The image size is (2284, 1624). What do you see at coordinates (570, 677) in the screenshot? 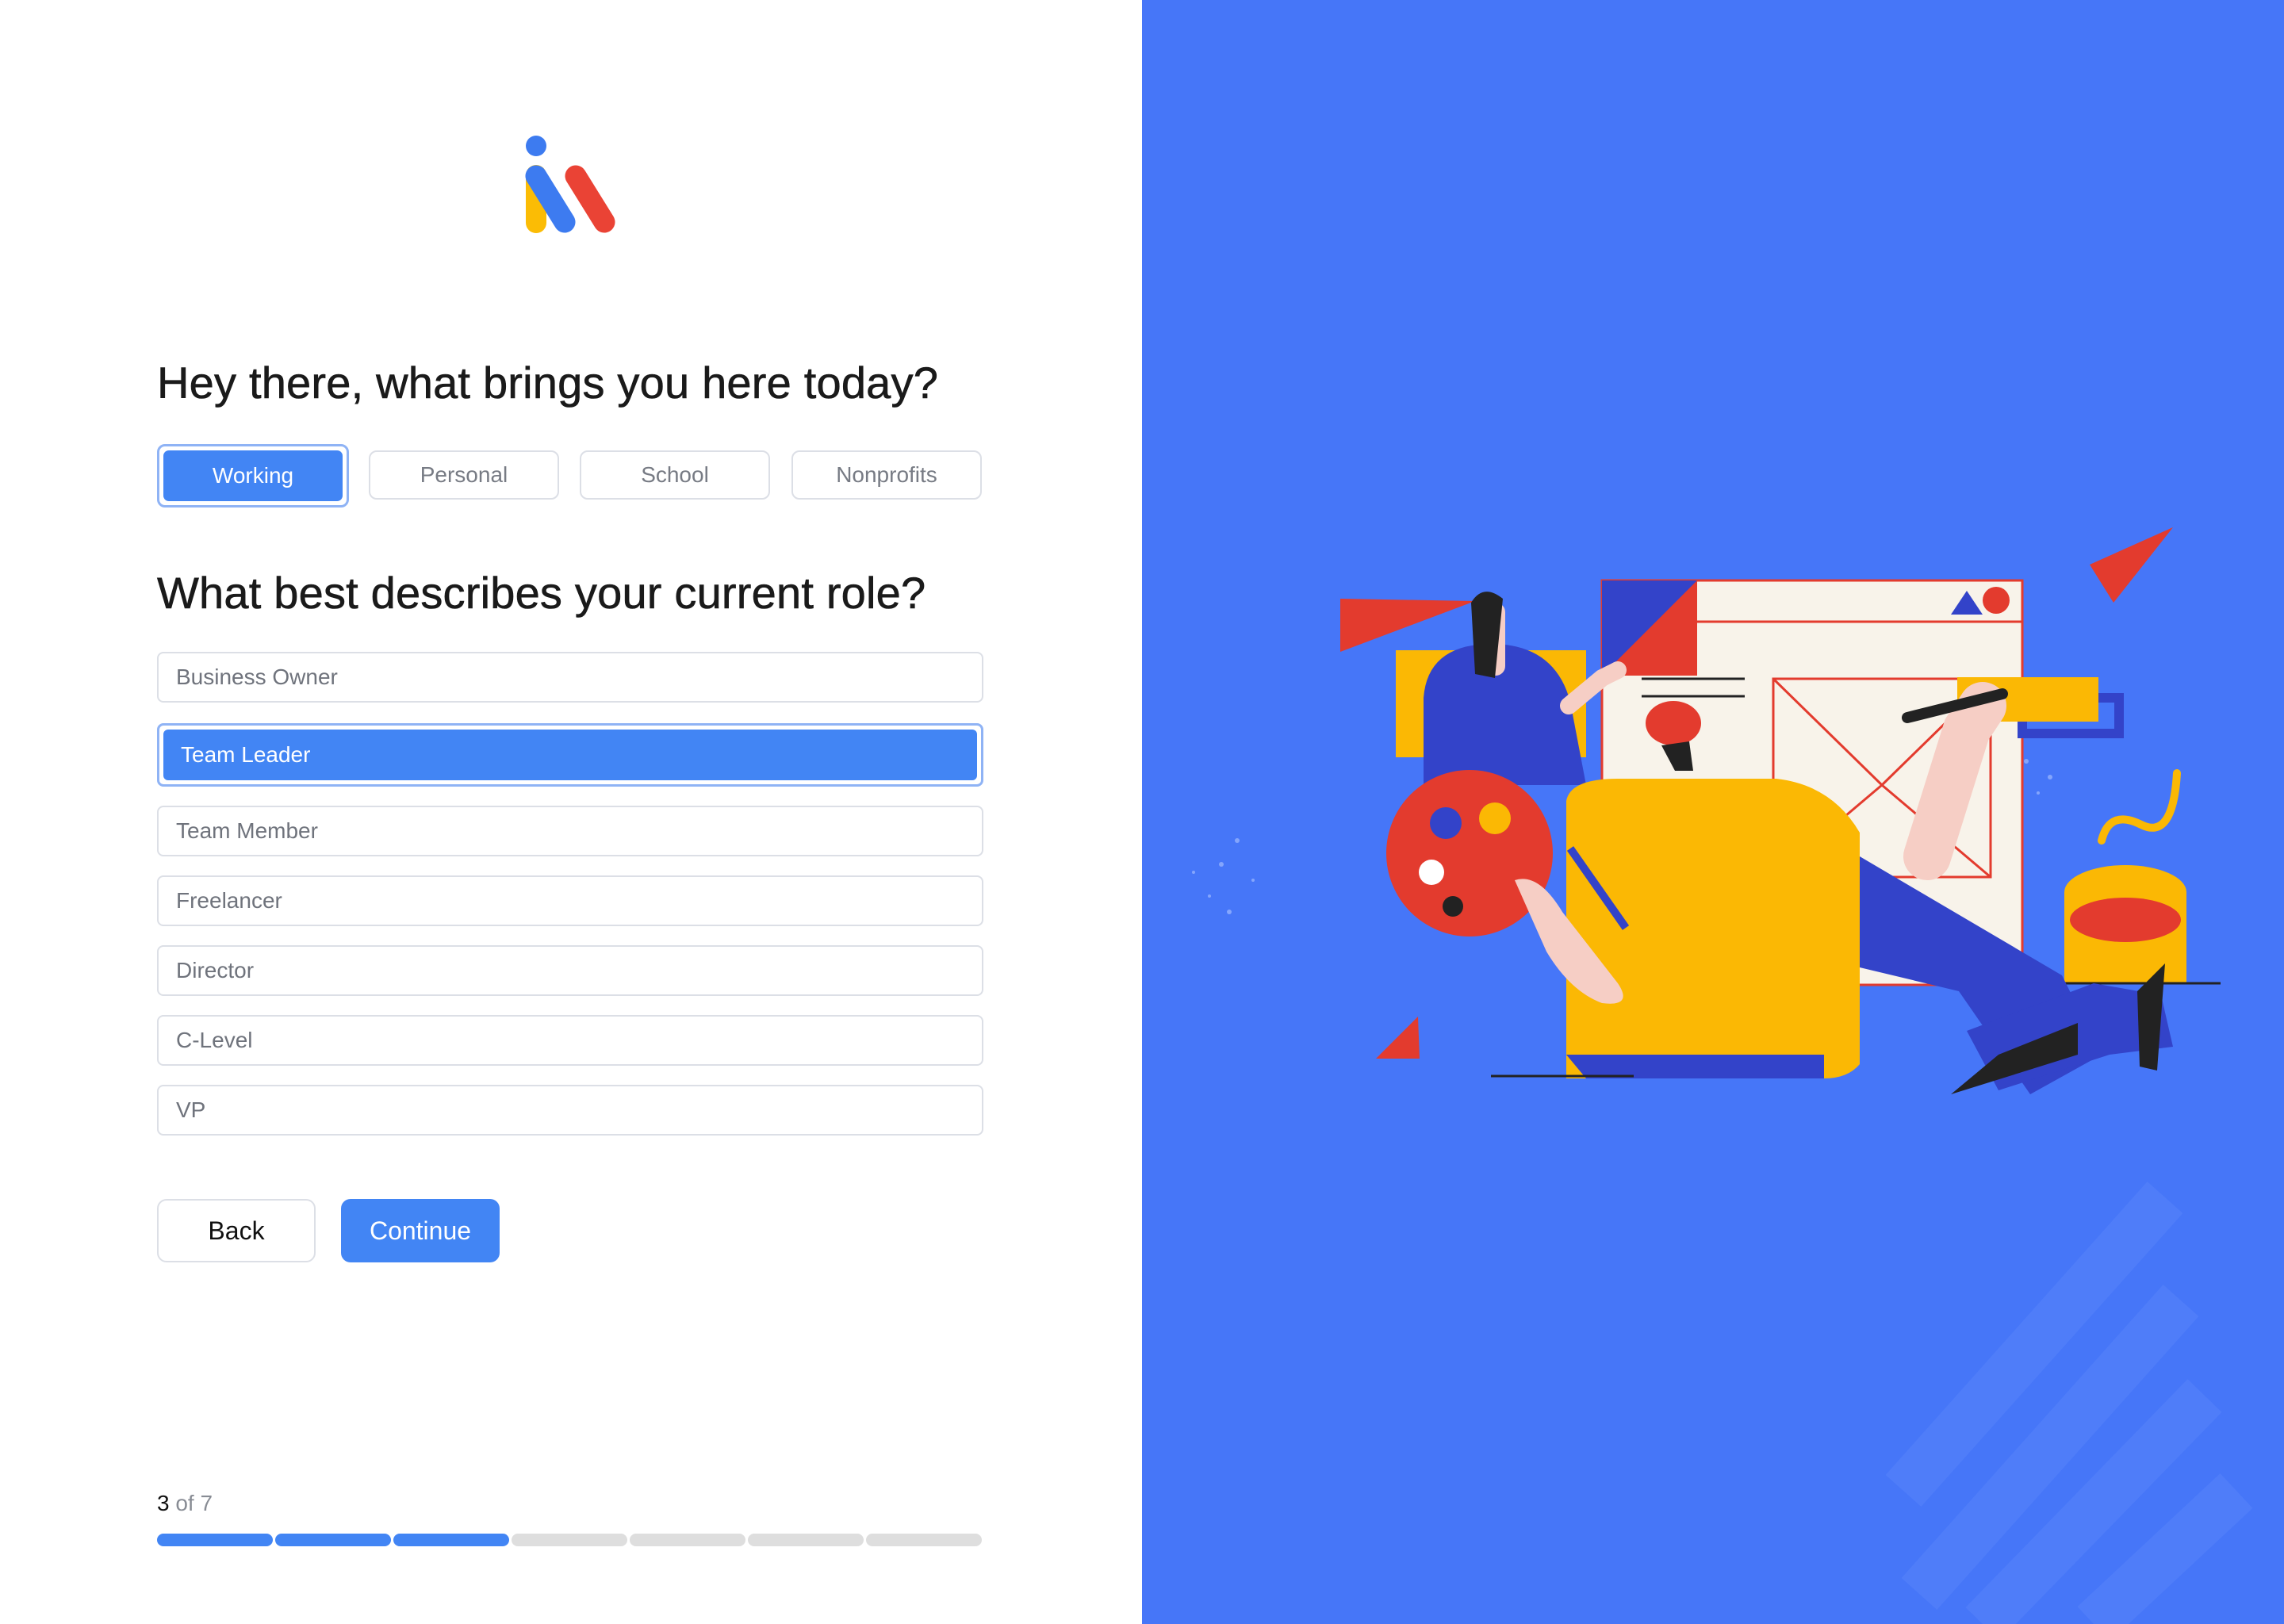
I see `role-option-business-owner: Business Owner` at bounding box center [570, 677].